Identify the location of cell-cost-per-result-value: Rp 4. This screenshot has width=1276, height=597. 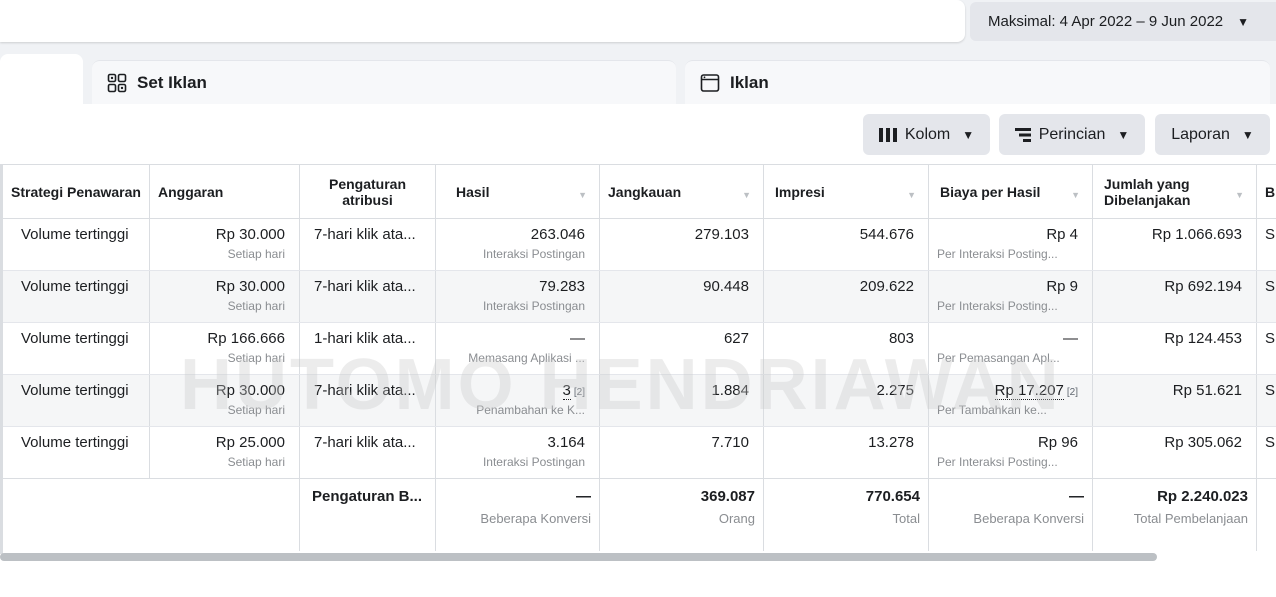
(1062, 234).